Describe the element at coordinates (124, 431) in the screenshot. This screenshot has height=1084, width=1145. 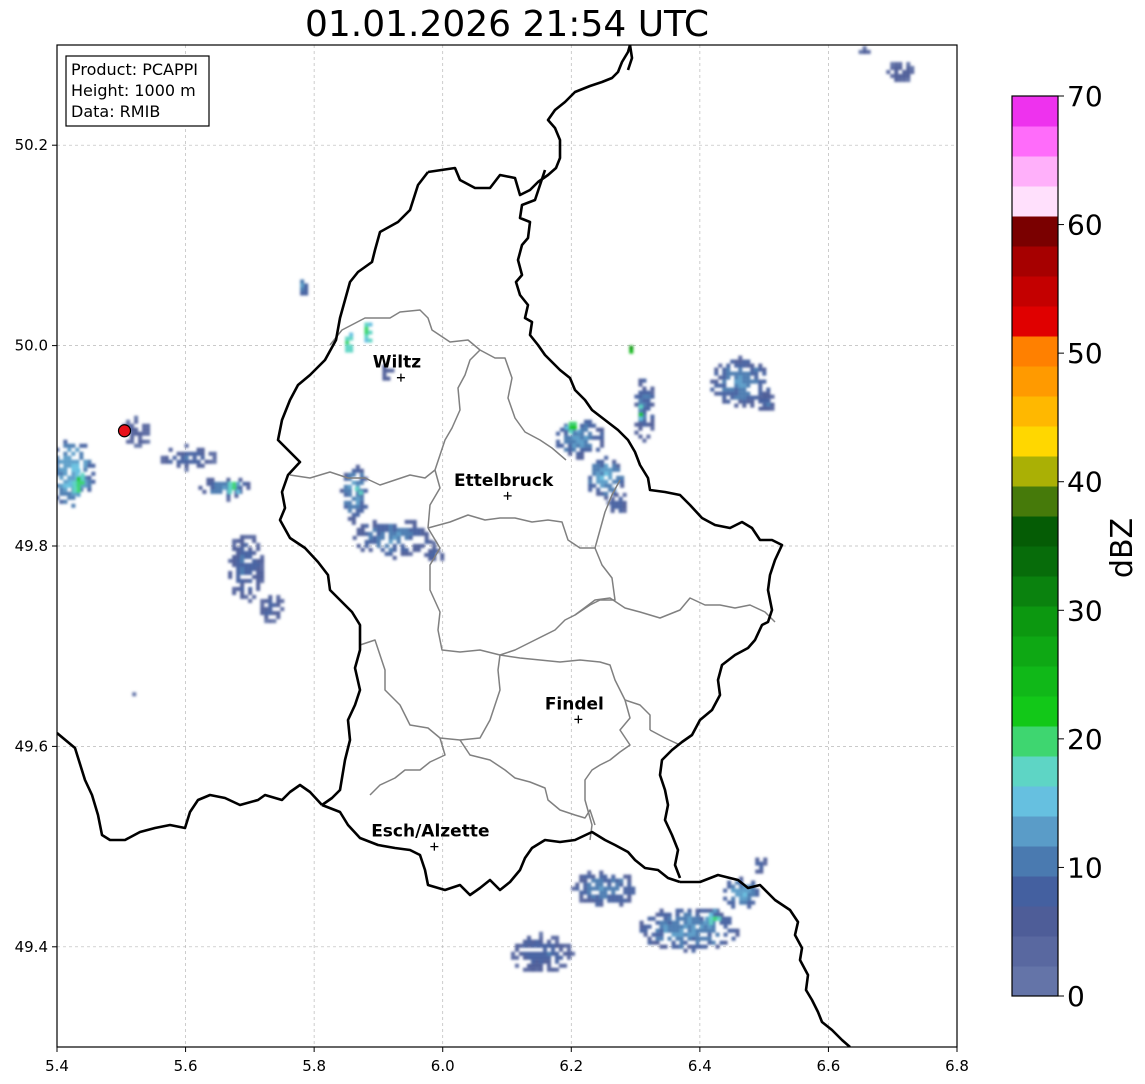
I see `radar-site-marker` at that location.